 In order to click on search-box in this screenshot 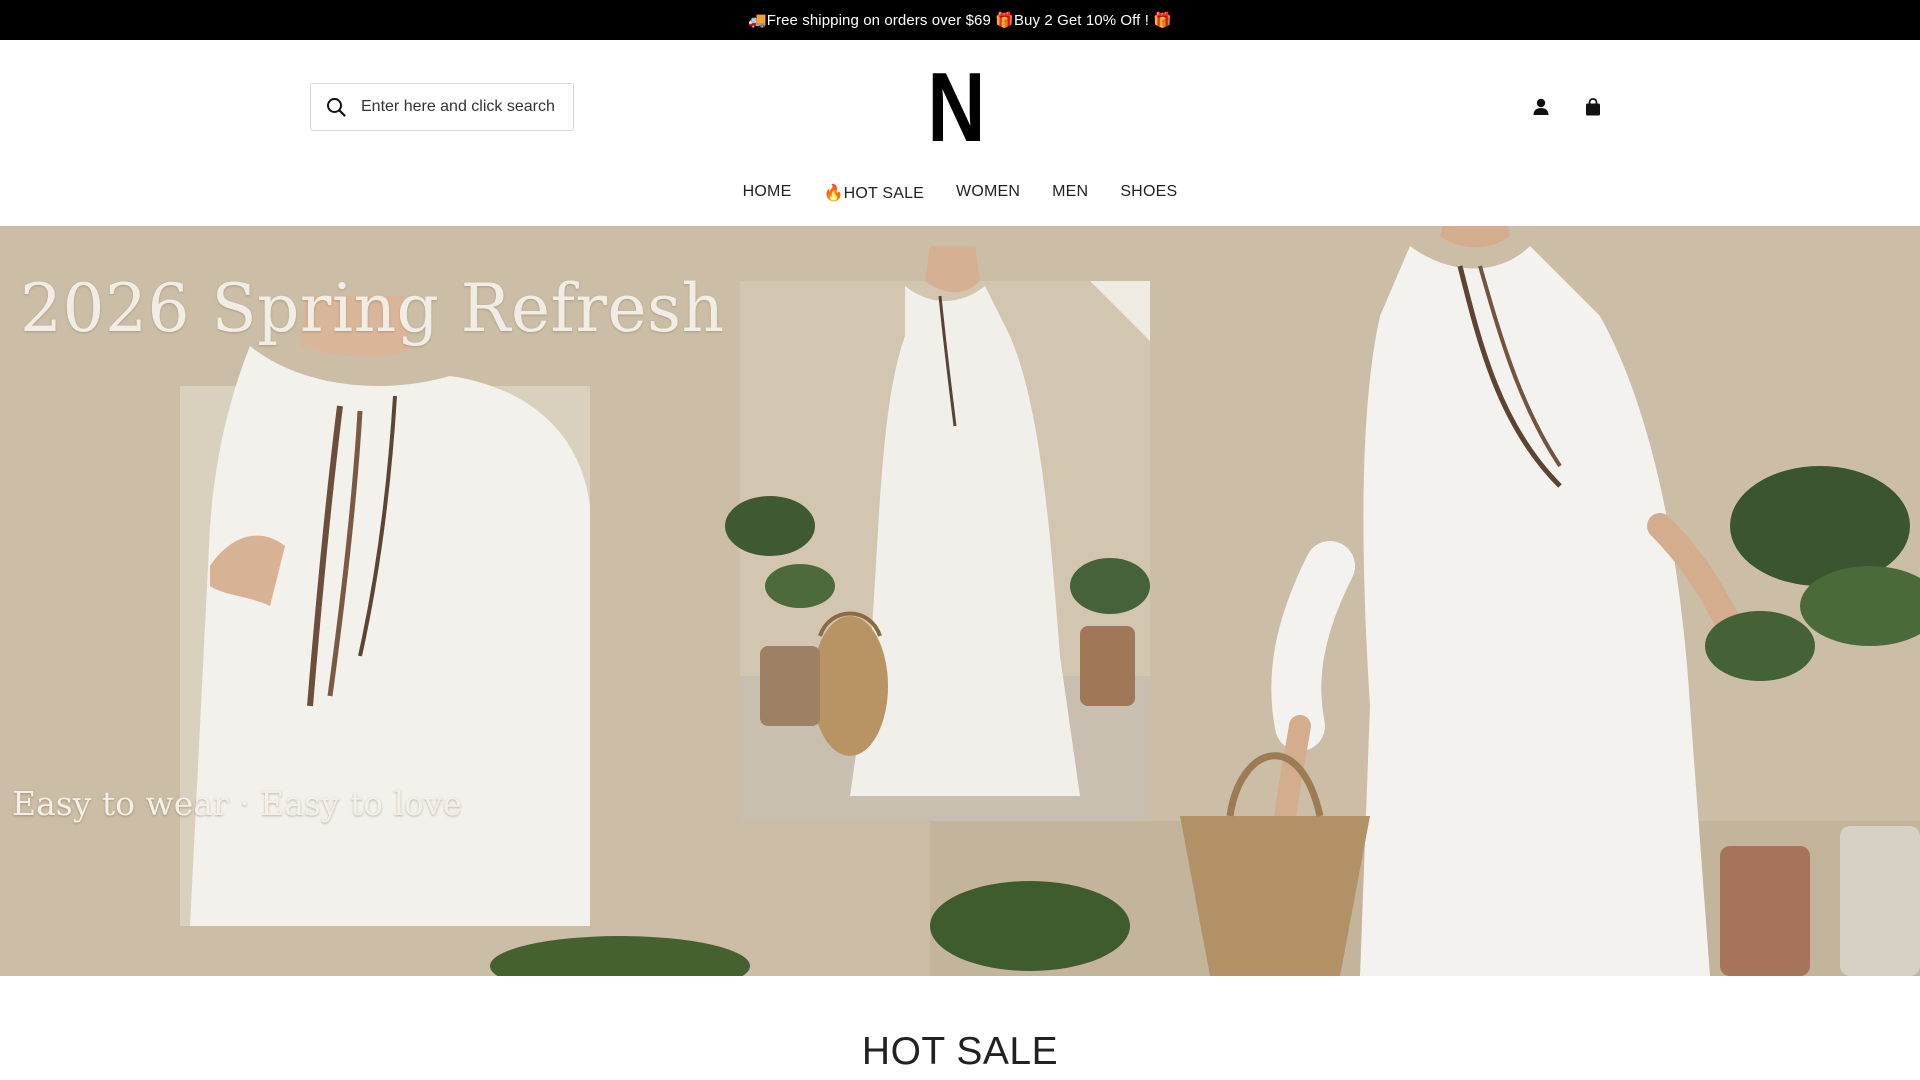, I will do `click(442, 107)`.